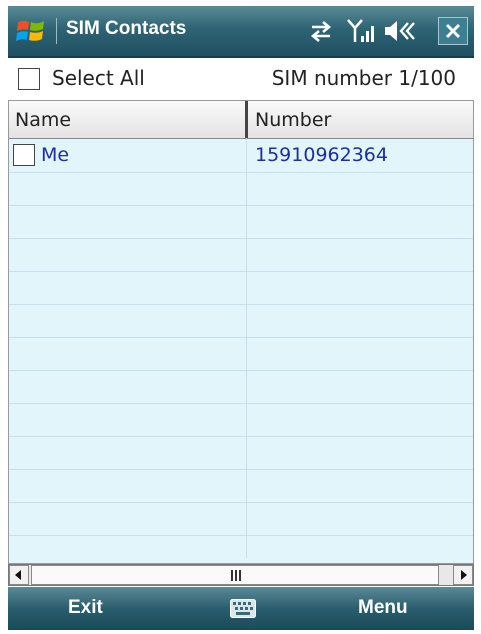 The height and width of the screenshot is (634, 481). I want to click on signal-icon, so click(361, 31).